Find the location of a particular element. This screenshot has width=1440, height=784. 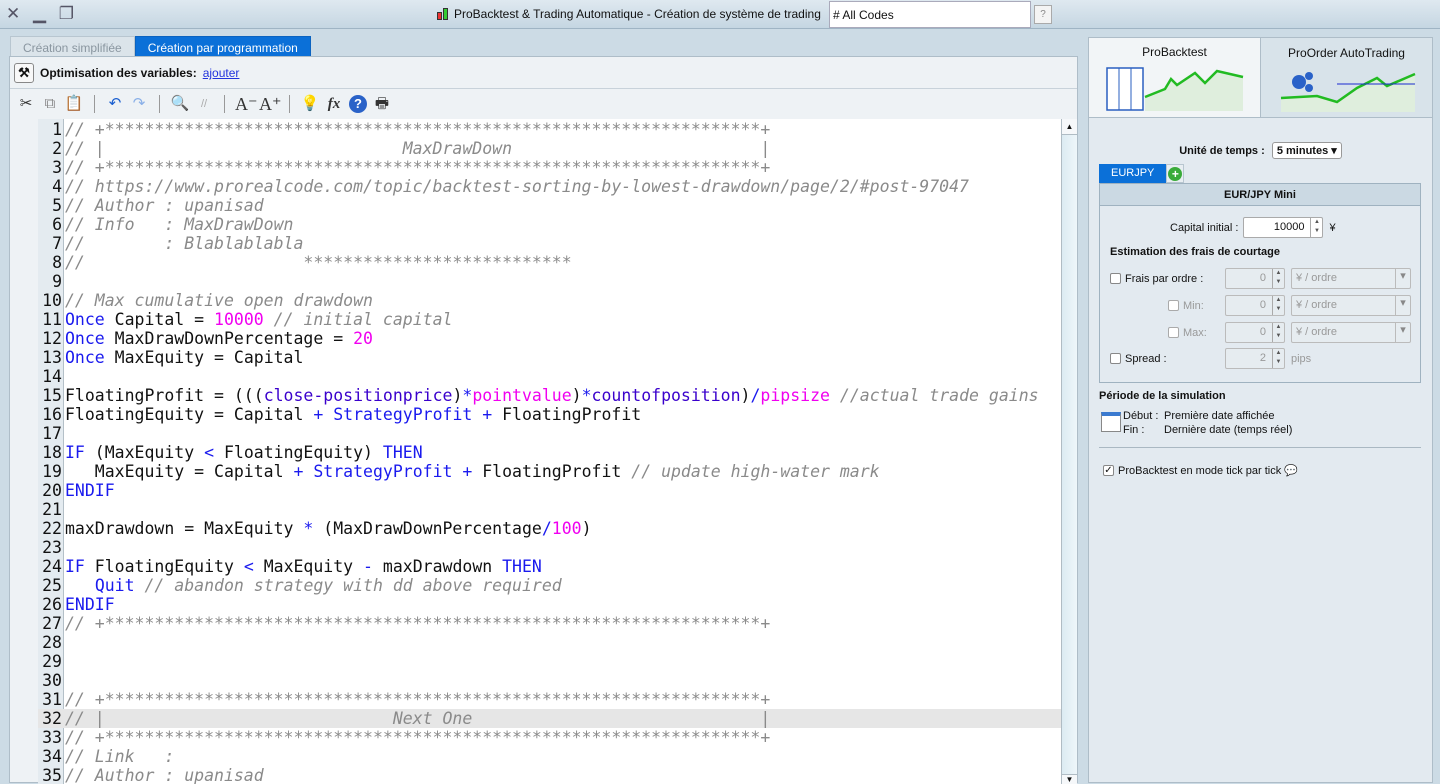

min-fee-checkbox is located at coordinates (1173, 305).